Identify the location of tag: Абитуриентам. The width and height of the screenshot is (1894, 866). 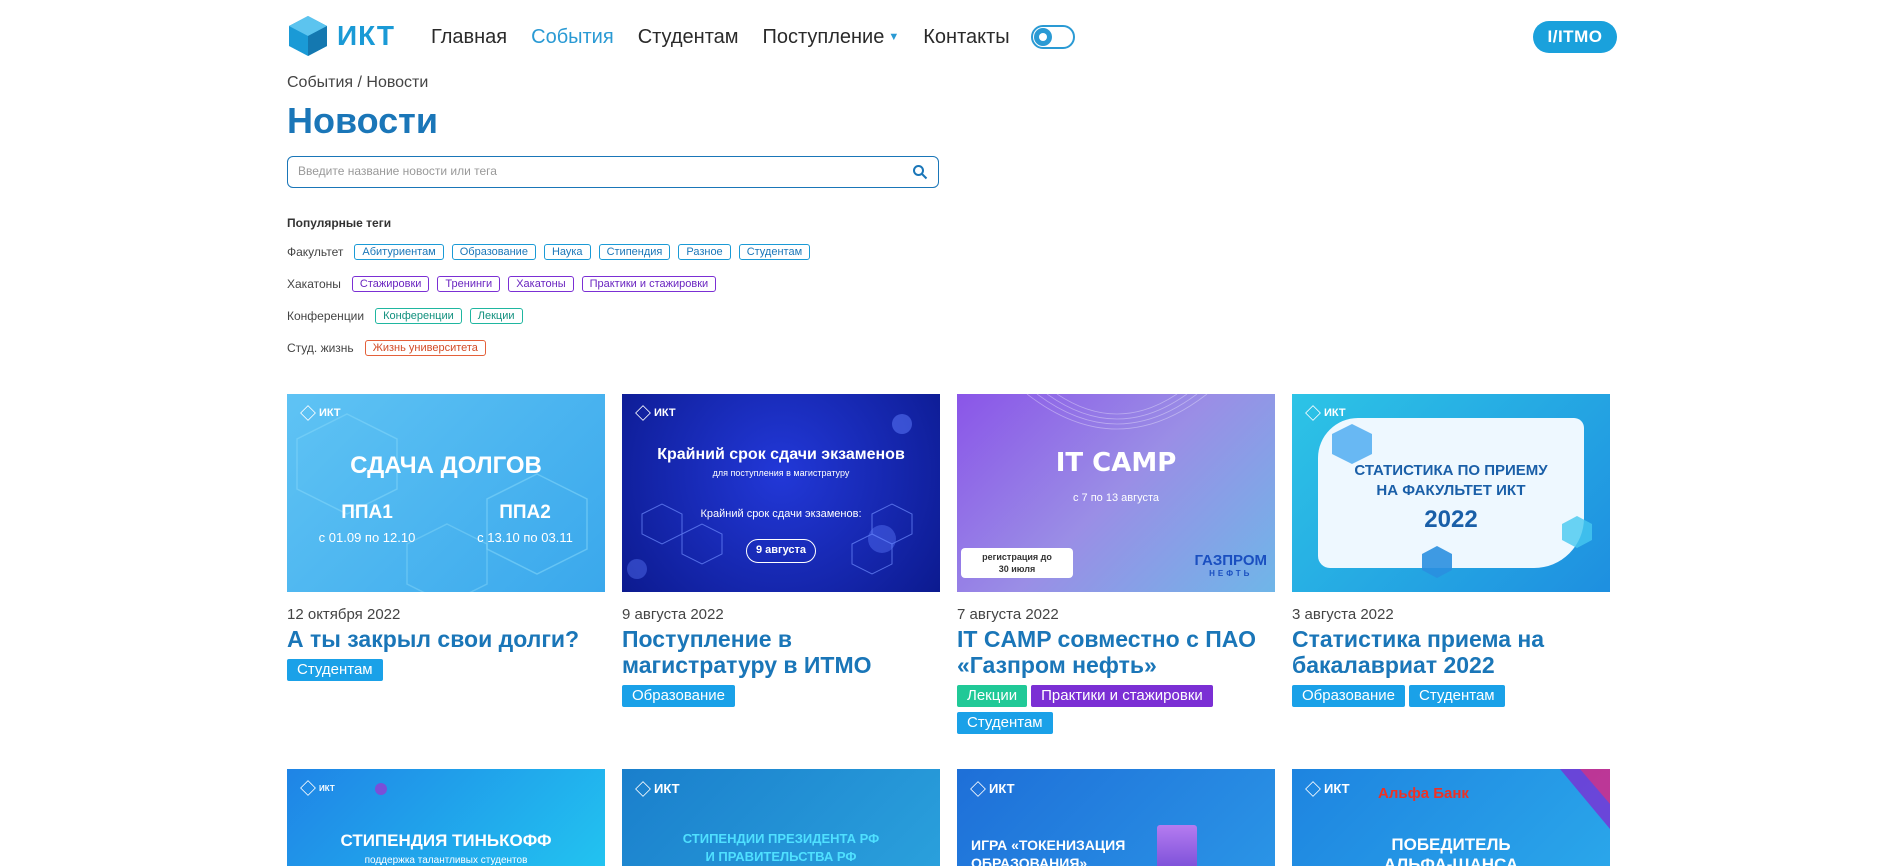
(399, 252).